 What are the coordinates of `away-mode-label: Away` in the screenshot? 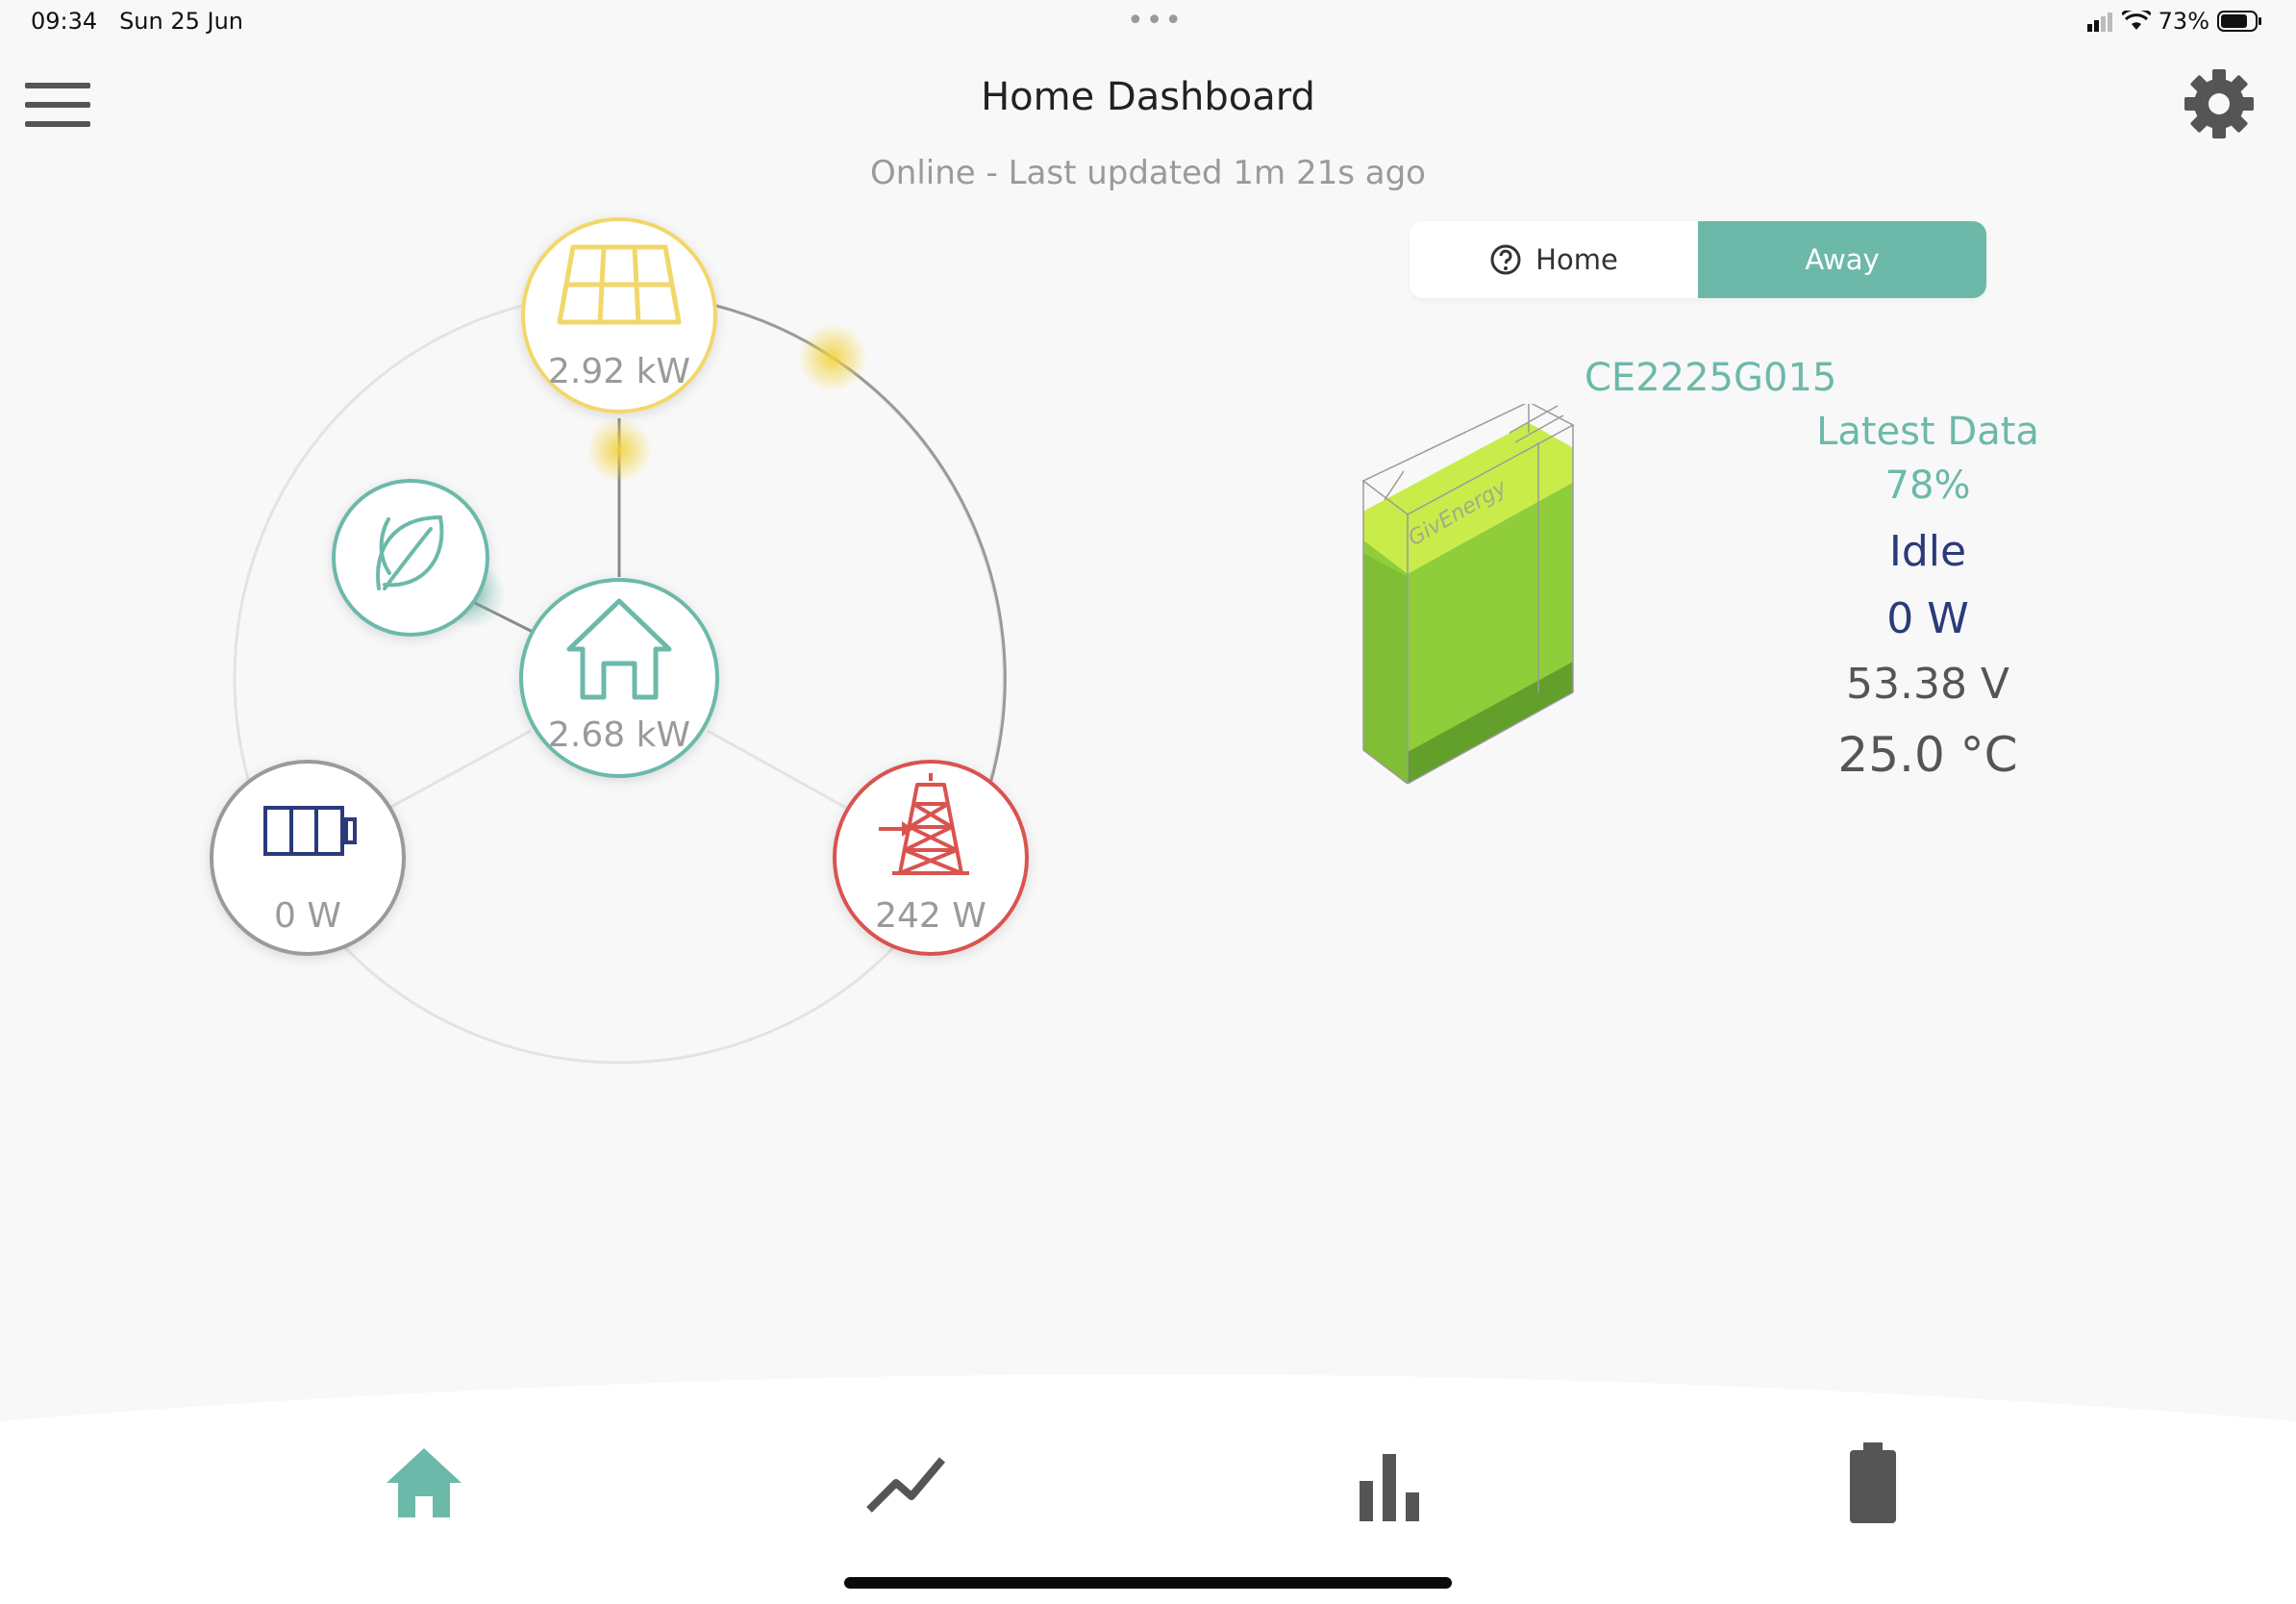 It's located at (1842, 259).